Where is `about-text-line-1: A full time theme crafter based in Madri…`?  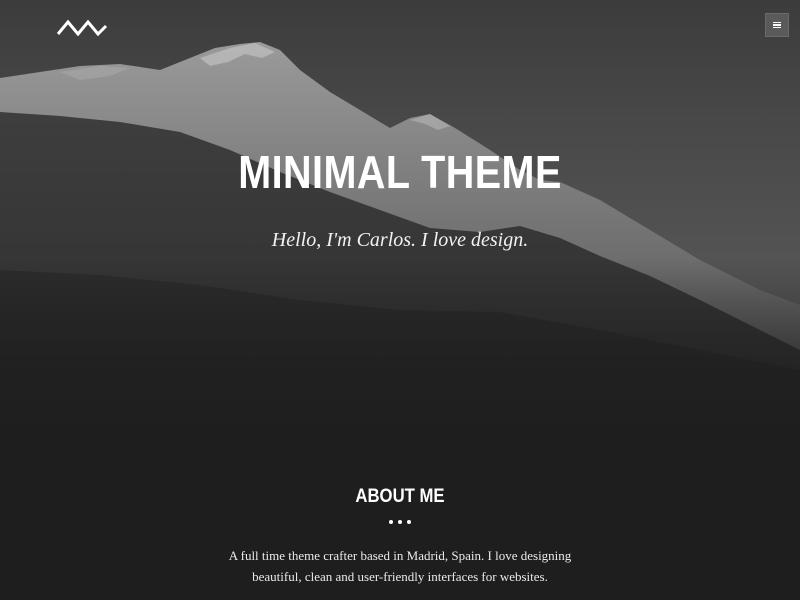
about-text-line-1: A full time theme crafter based in Madri… is located at coordinates (400, 555).